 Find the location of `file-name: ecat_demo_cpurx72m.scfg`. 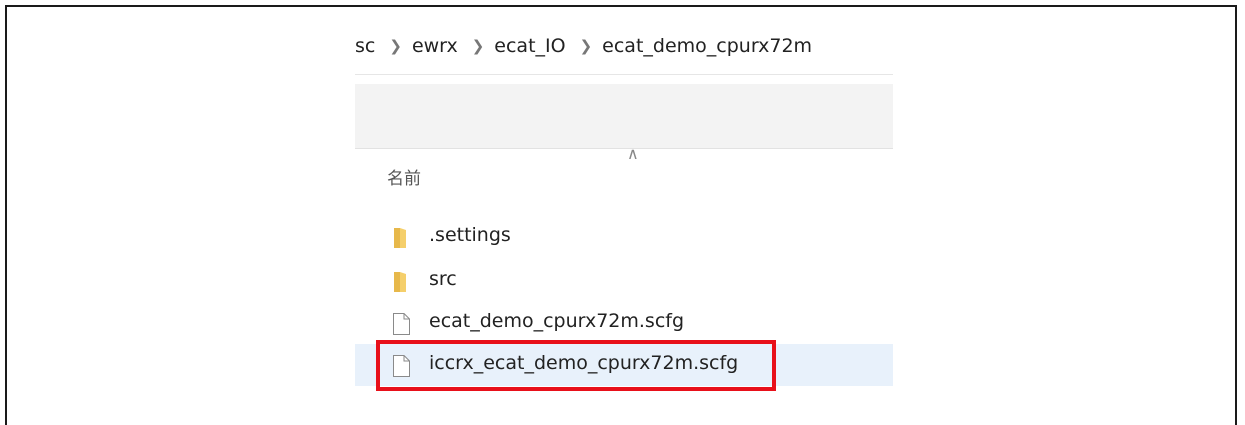

file-name: ecat_demo_cpurx72m.scfg is located at coordinates (557, 321).